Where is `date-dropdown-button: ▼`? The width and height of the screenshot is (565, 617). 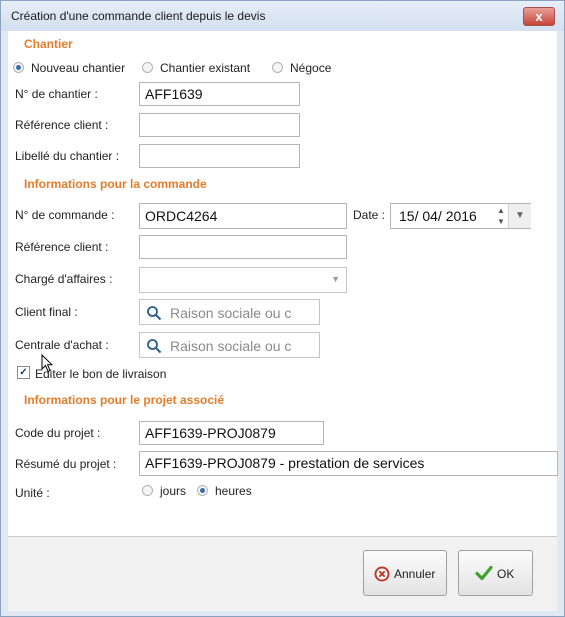
date-dropdown-button: ▼ is located at coordinates (519, 216).